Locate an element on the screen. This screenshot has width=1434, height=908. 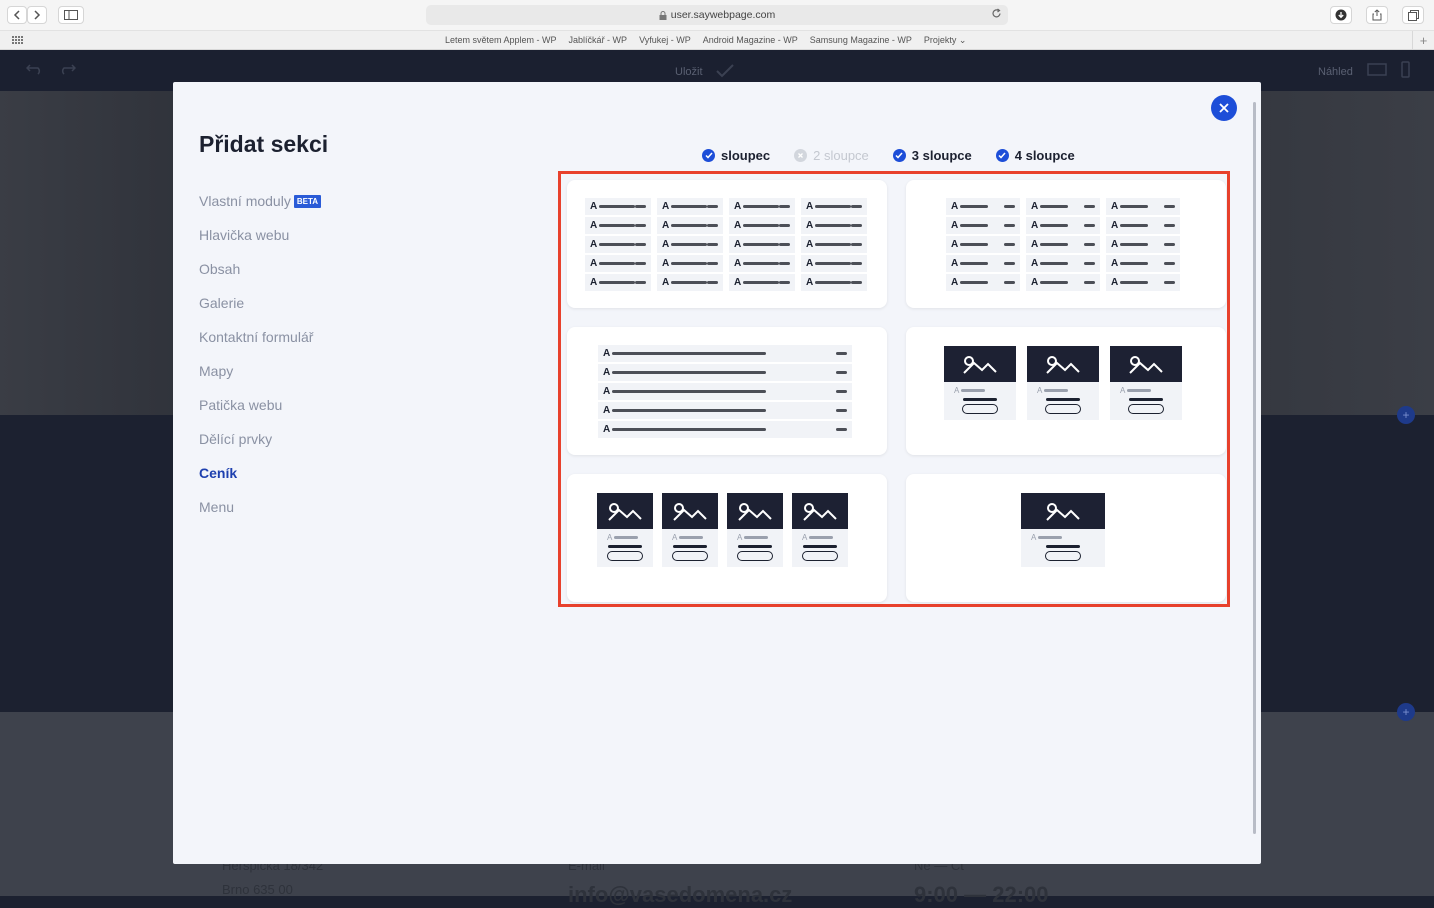
filter-label: 3 sloupce is located at coordinates (941, 155).